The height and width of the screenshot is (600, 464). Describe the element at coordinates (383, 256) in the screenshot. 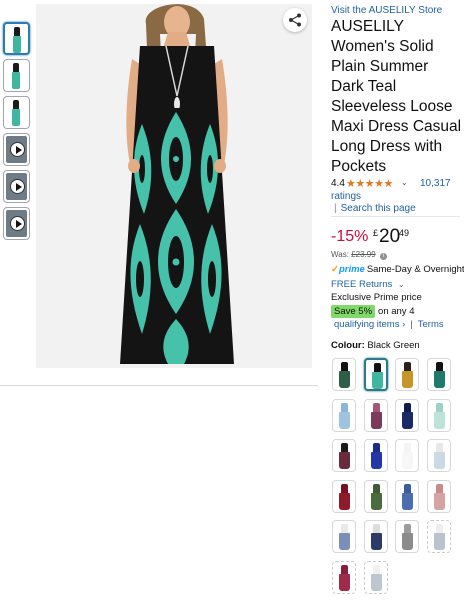

I see `info-icon: i` at that location.